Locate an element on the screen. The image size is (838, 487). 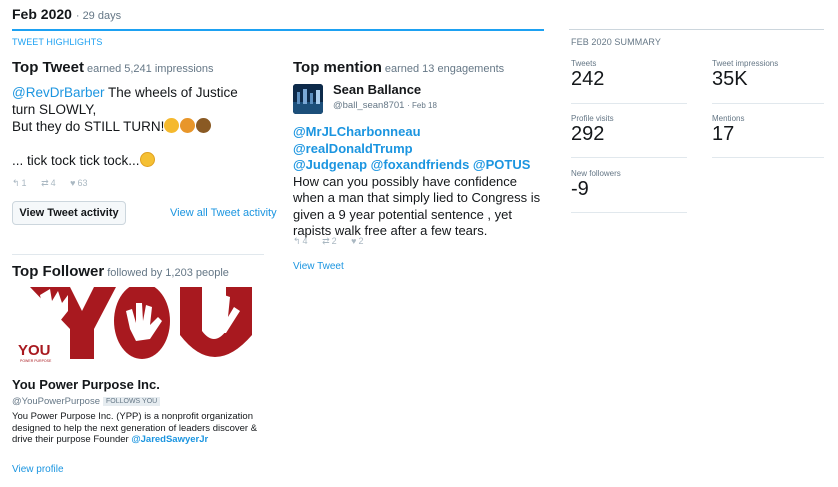
stat-mentions-label: Mentions is located at coordinates (728, 118).